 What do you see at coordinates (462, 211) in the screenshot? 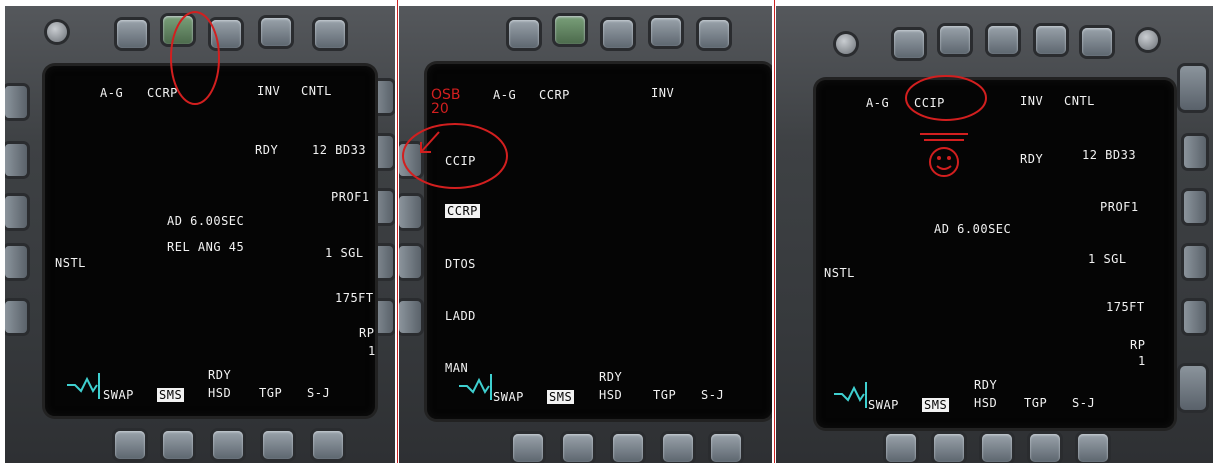
I see `mode-option-ccrp: CCRP` at bounding box center [462, 211].